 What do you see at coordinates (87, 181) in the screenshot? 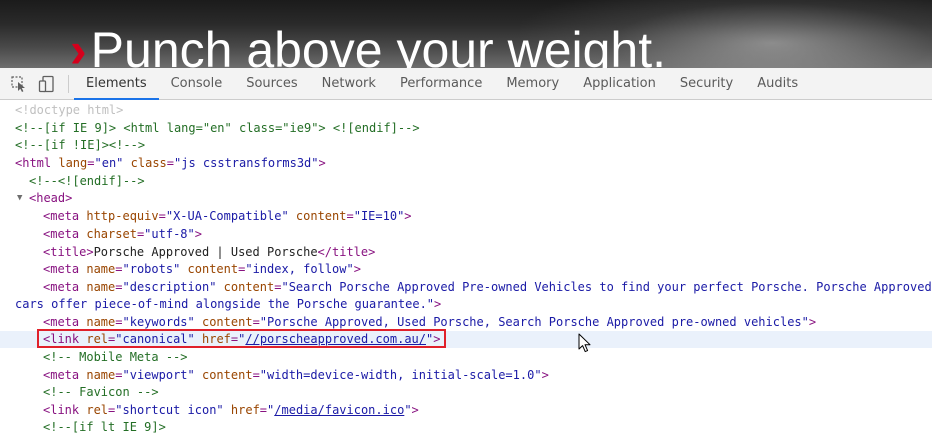
I see `comment-text: <!--<![endif]-->` at bounding box center [87, 181].